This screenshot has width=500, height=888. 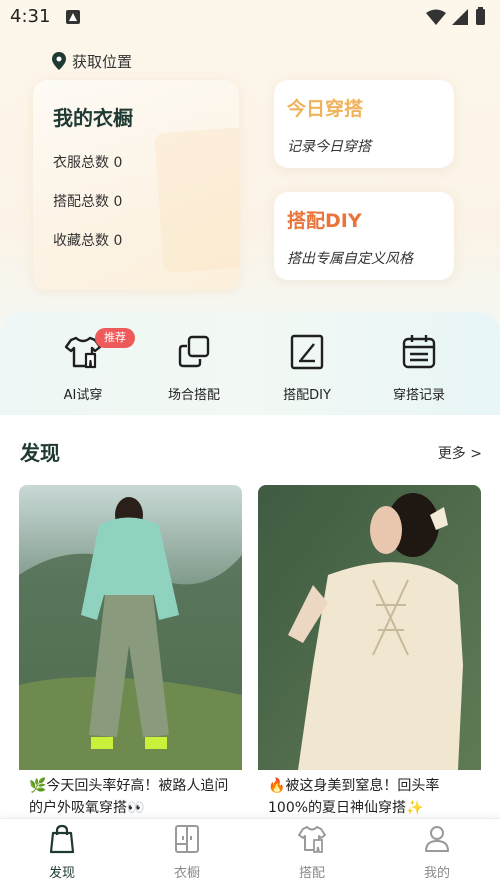 What do you see at coordinates (369, 627) in the screenshot?
I see `summer-dress-photo` at bounding box center [369, 627].